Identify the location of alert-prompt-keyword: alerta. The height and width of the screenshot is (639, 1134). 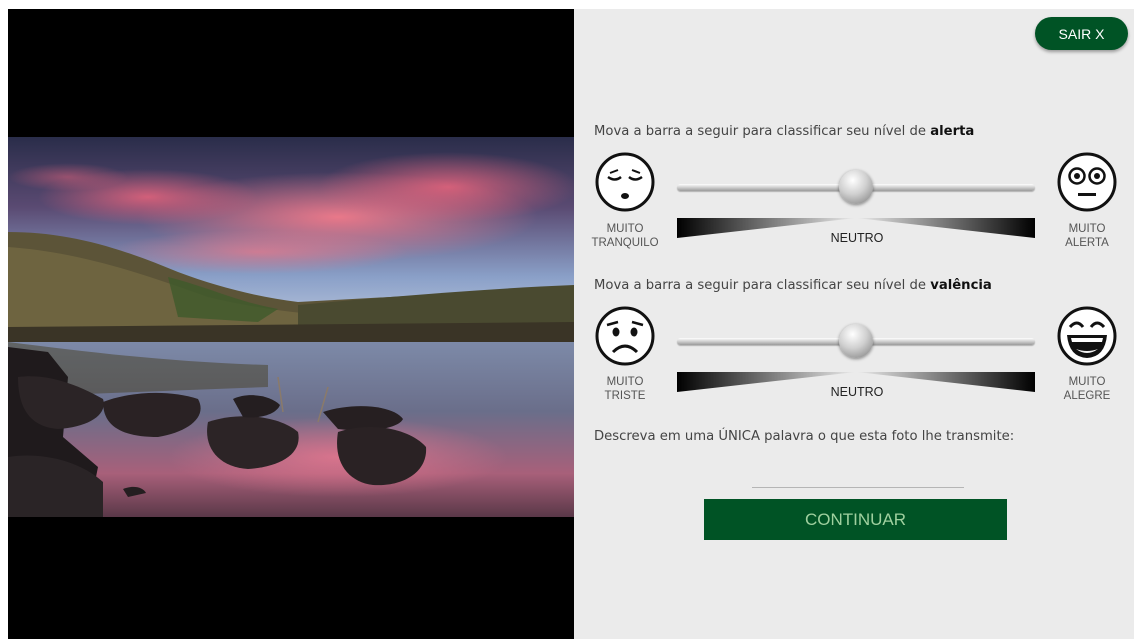
(952, 131).